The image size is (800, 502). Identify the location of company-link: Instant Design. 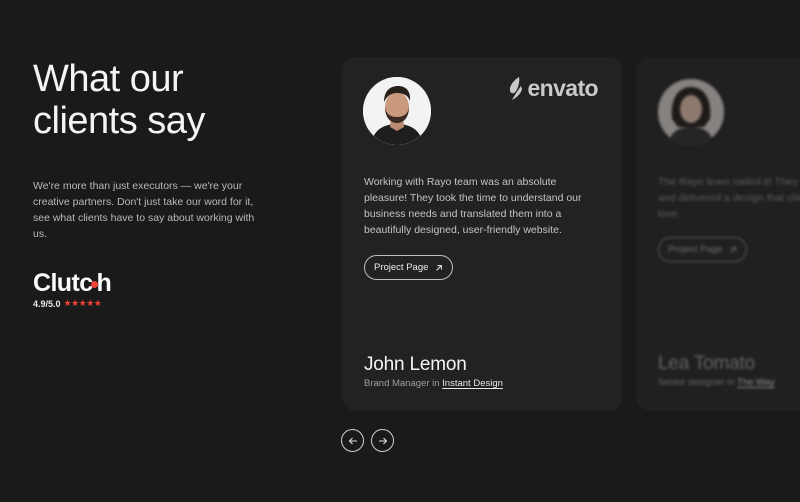
(472, 383).